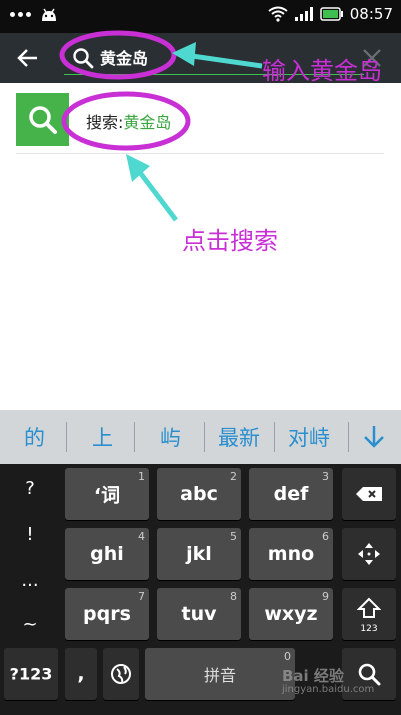  Describe the element at coordinates (374, 437) in the screenshot. I see `expand-candidates-icon` at that location.